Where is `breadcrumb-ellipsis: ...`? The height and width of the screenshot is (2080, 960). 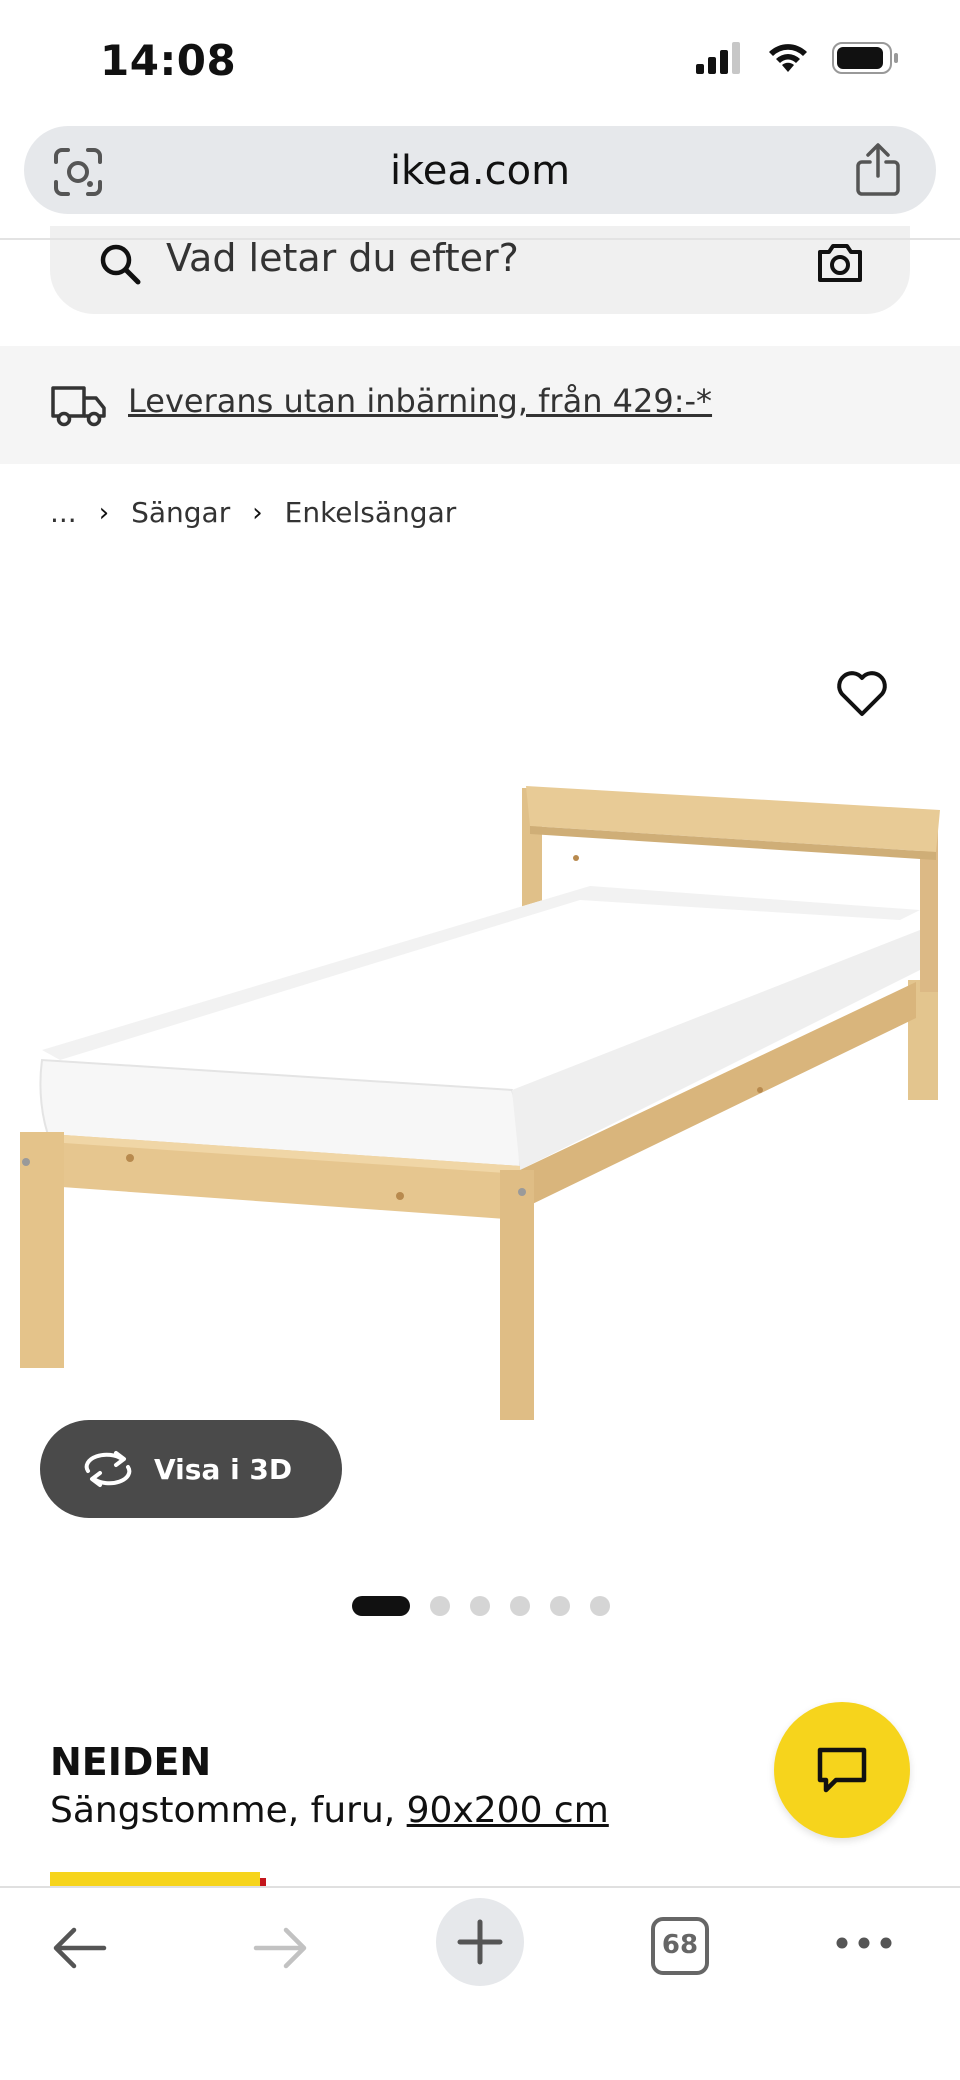
breadcrumb-ellipsis: ... is located at coordinates (63, 512).